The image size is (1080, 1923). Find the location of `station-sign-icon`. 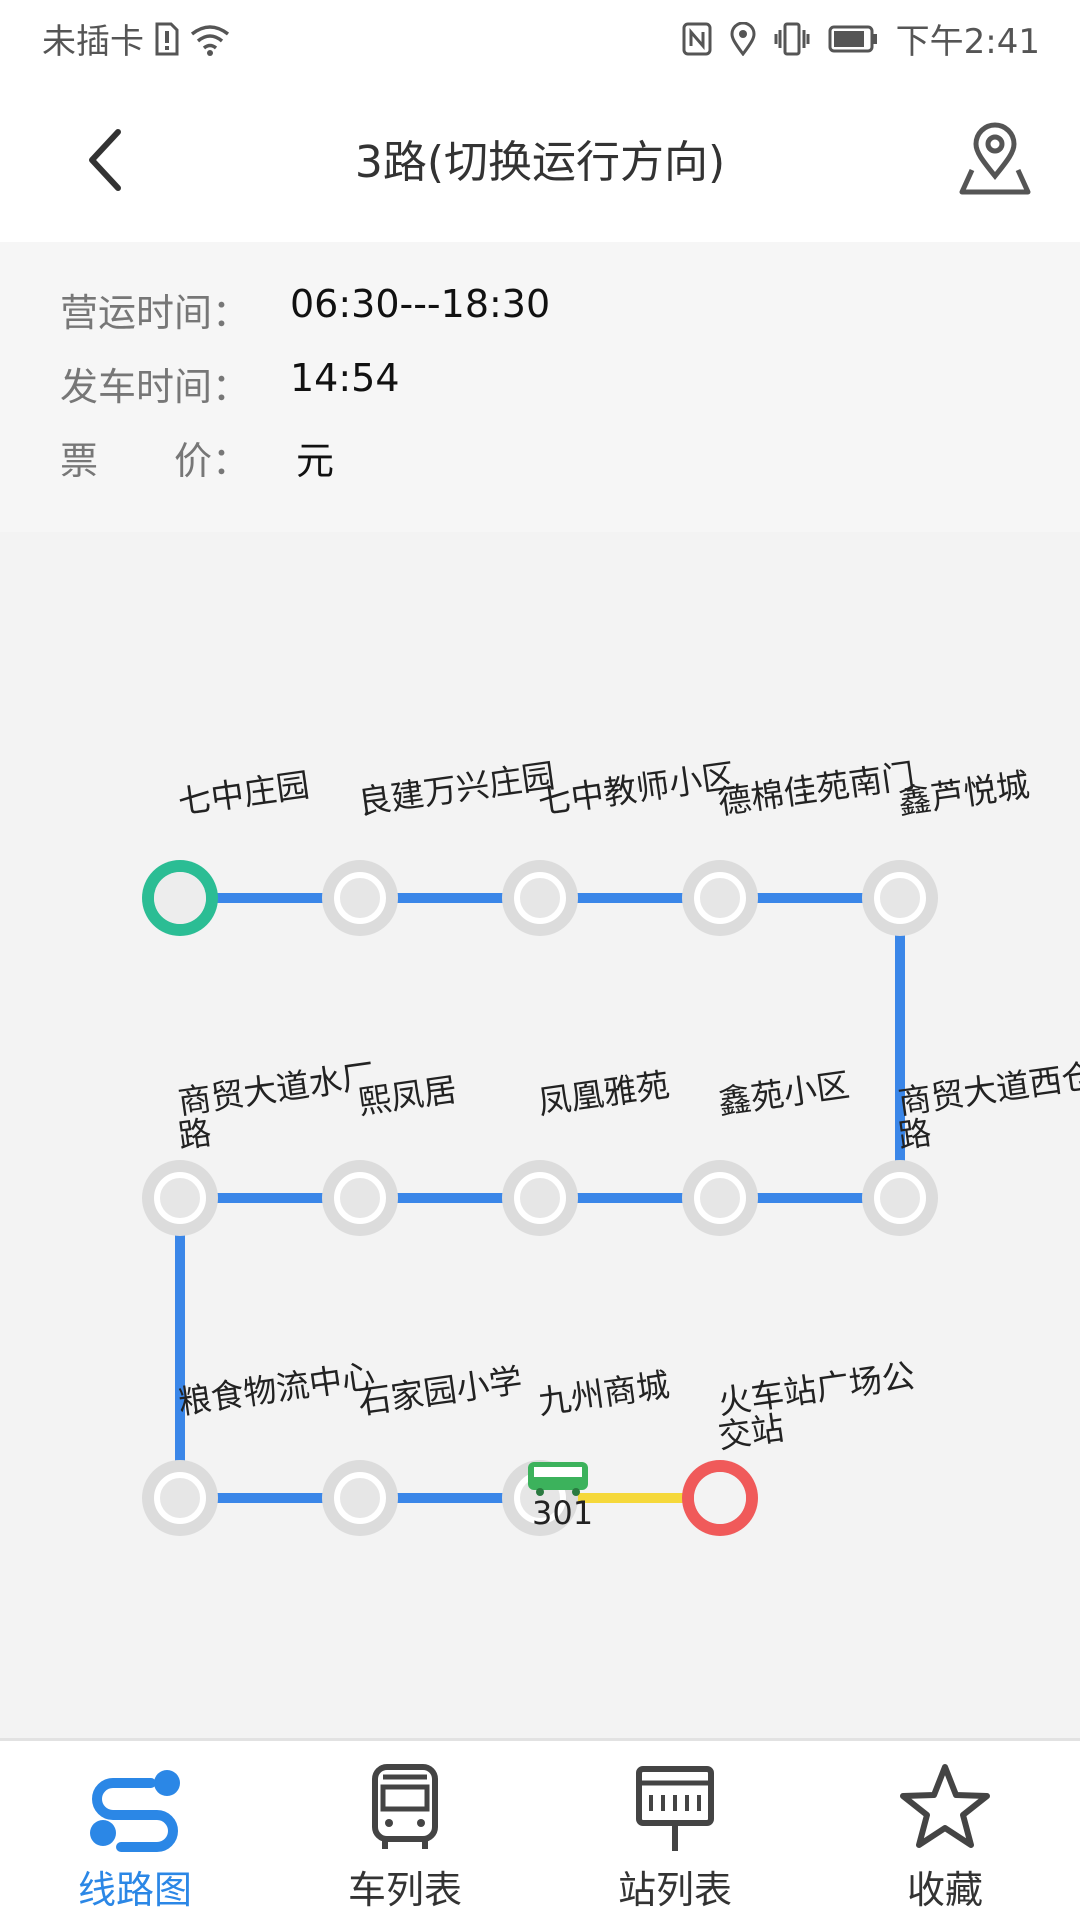

station-sign-icon is located at coordinates (675, 1808).